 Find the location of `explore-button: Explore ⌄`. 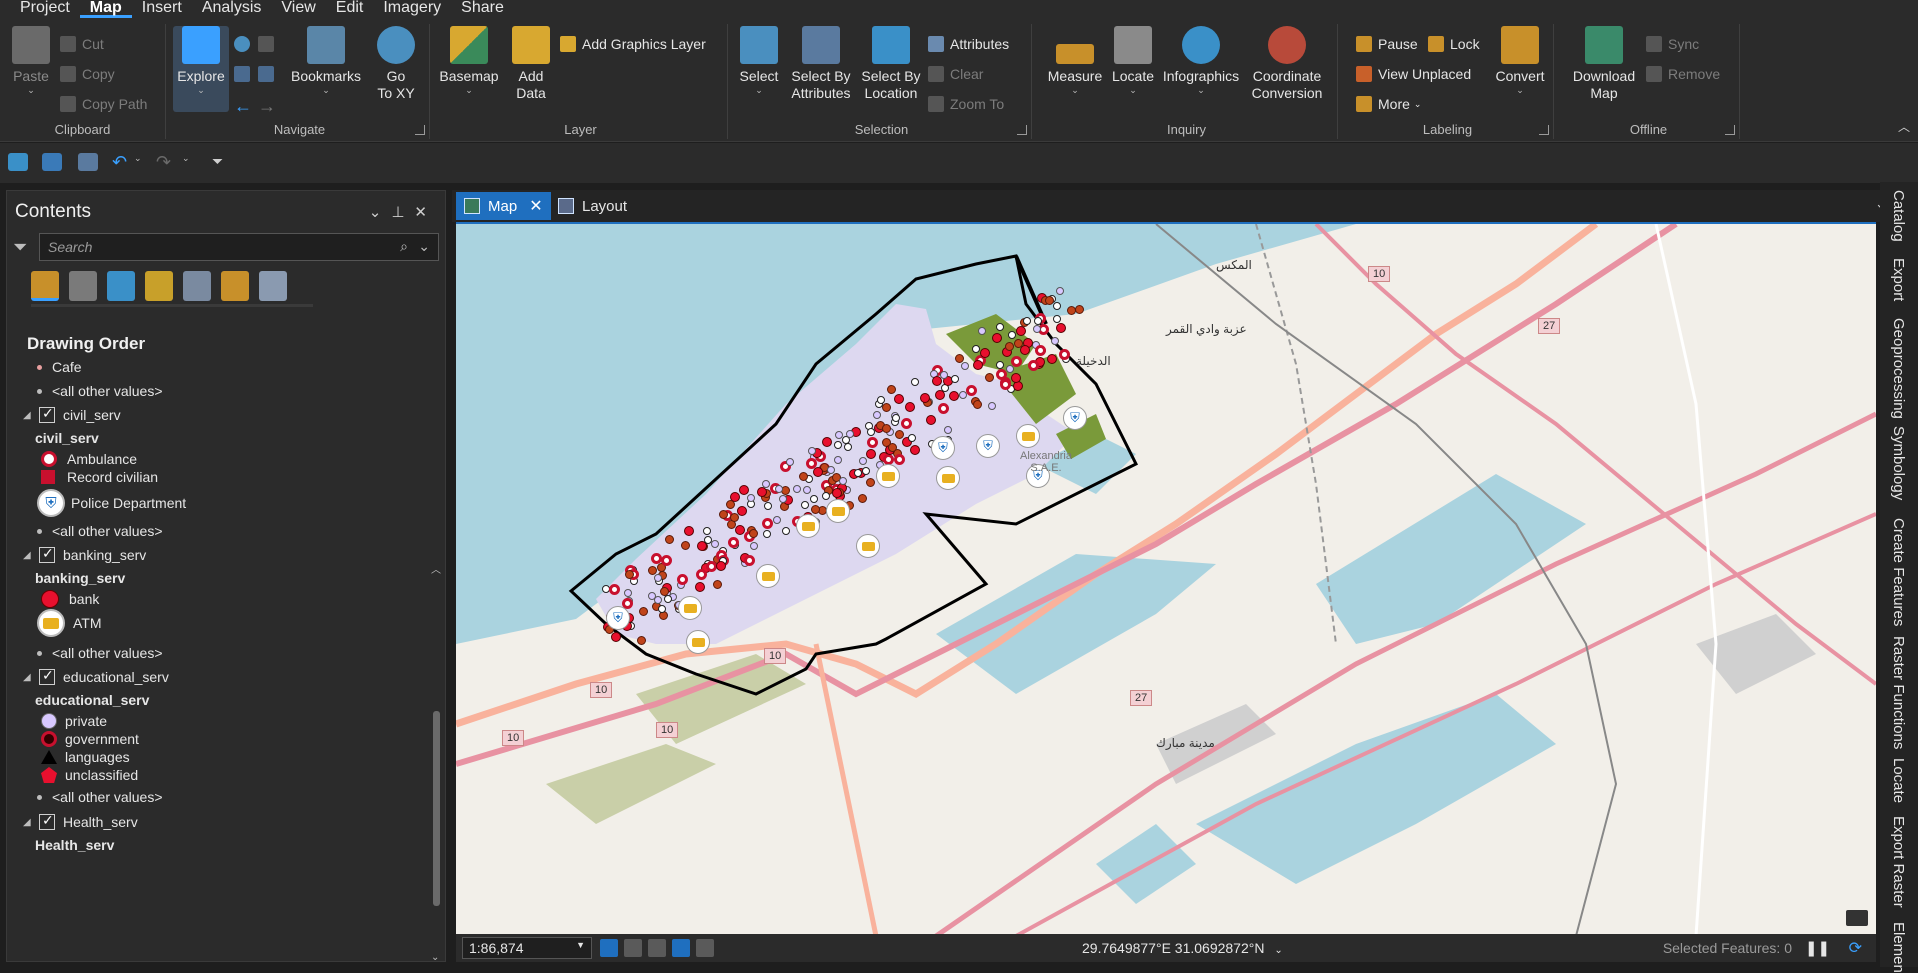

explore-button: Explore ⌄ is located at coordinates (201, 69).